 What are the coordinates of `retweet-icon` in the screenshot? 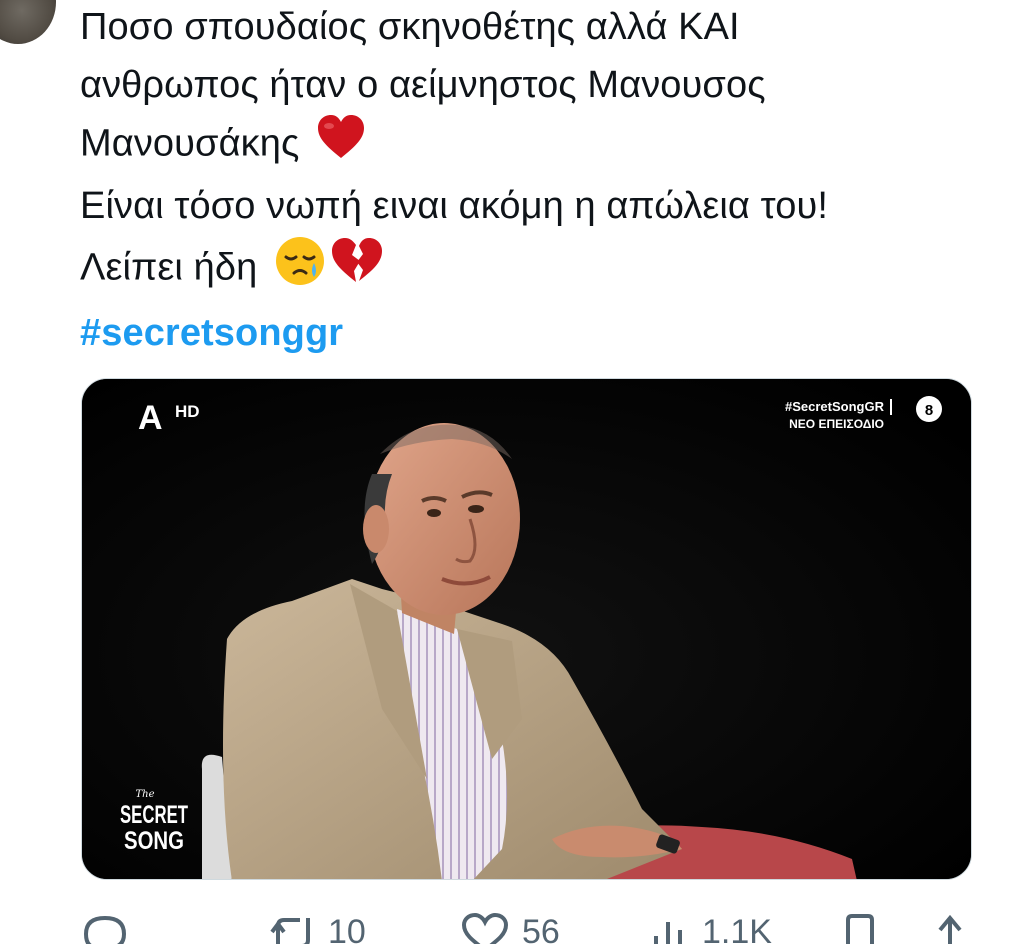 It's located at (290, 931).